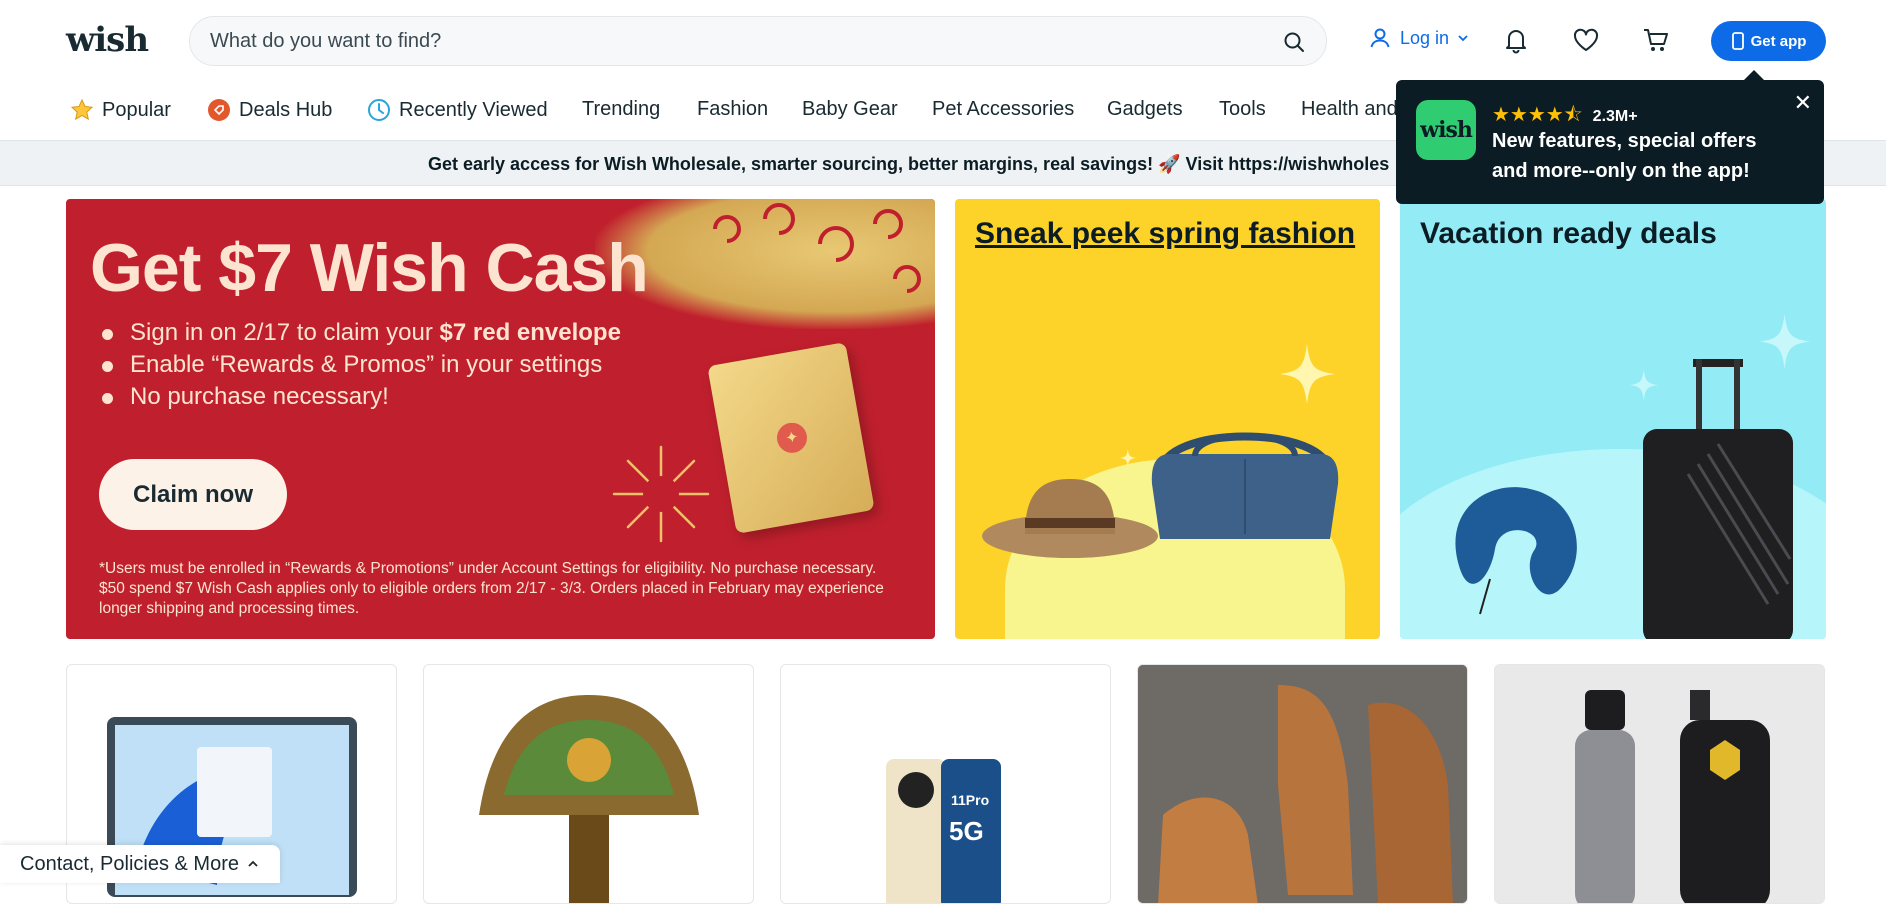  I want to click on get-app-button: Get app, so click(1768, 41).